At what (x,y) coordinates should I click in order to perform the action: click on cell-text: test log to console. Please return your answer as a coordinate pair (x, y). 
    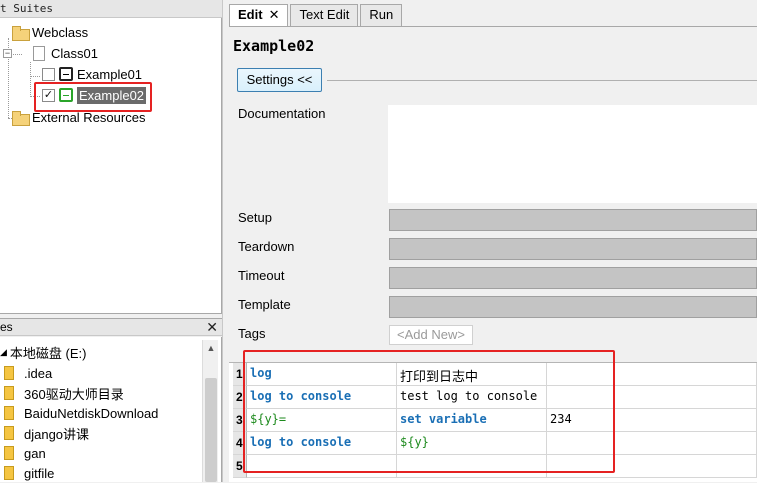
    Looking at the image, I should click on (469, 396).